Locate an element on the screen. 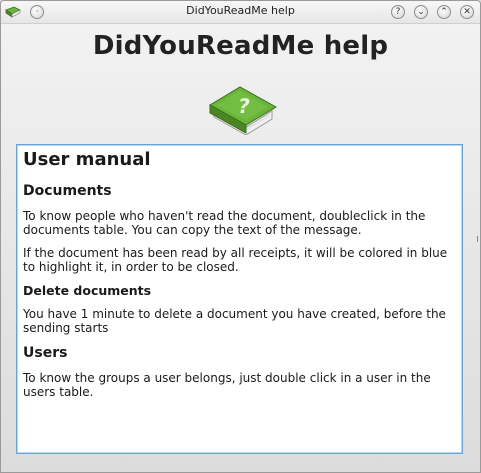  manual-title: User manual is located at coordinates (87, 159).